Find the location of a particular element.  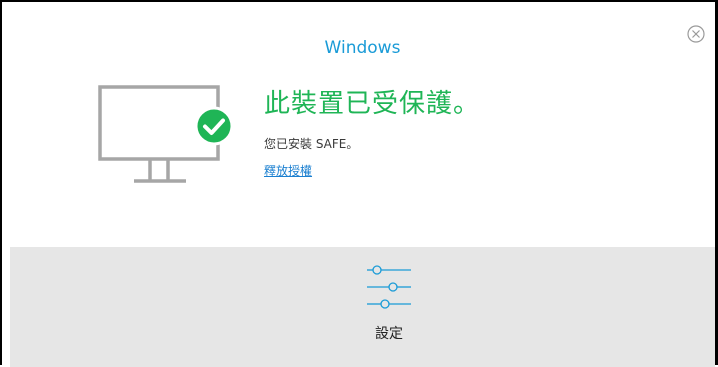

close-button is located at coordinates (696, 34).